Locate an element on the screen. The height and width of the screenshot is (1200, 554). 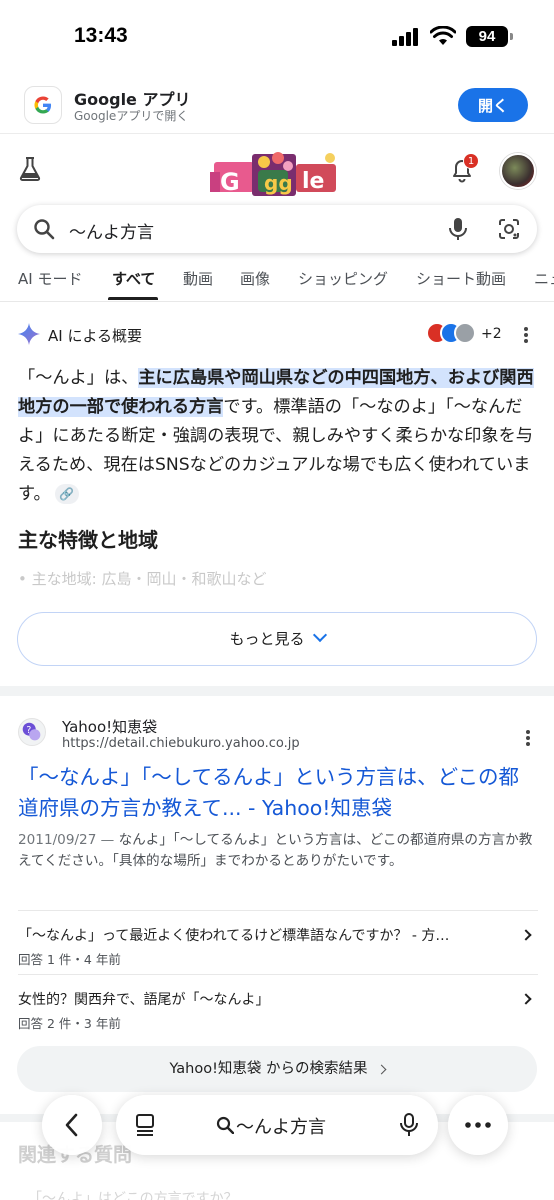
search-input: 〜んよ方言 is located at coordinates (111, 230).